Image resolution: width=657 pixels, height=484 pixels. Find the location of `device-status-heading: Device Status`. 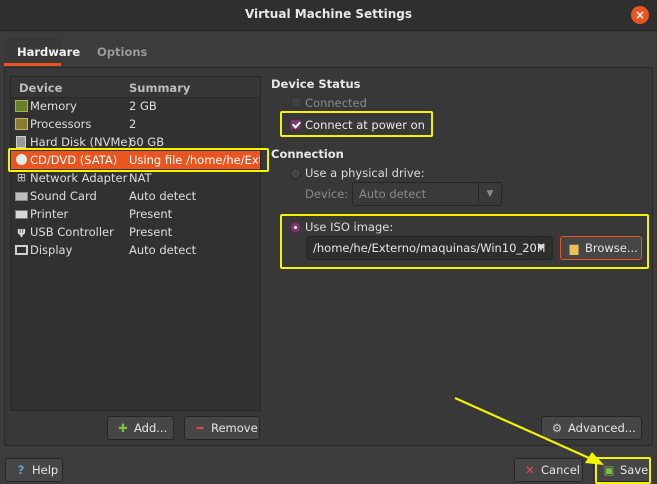

device-status-heading: Device Status is located at coordinates (316, 84).